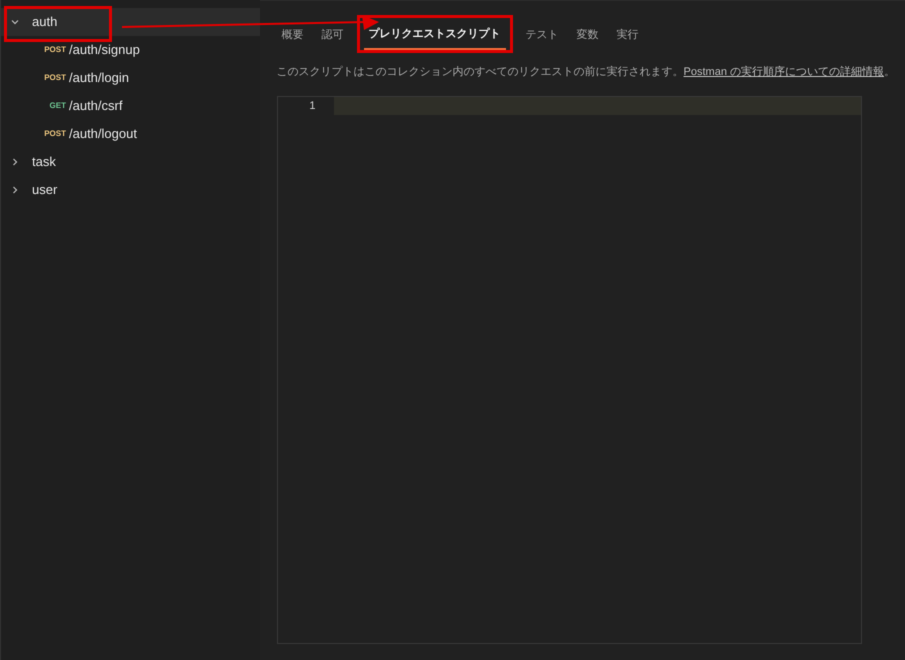  Describe the element at coordinates (312, 106) in the screenshot. I see `line-number: 1` at that location.